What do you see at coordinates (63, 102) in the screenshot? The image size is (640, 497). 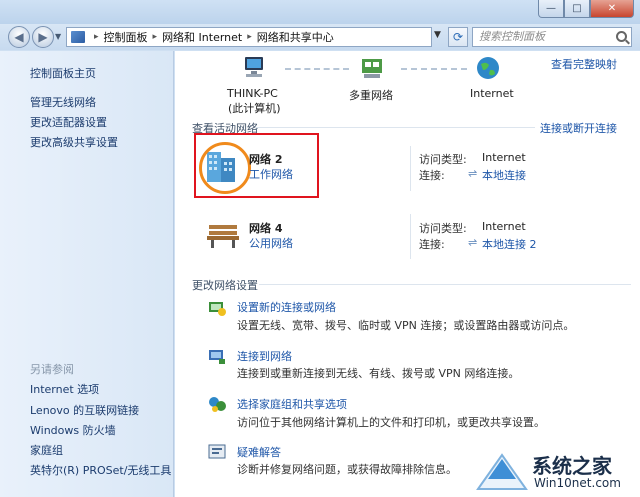 I see `sidebar-link-manage-wireless: 管理无线网络` at bounding box center [63, 102].